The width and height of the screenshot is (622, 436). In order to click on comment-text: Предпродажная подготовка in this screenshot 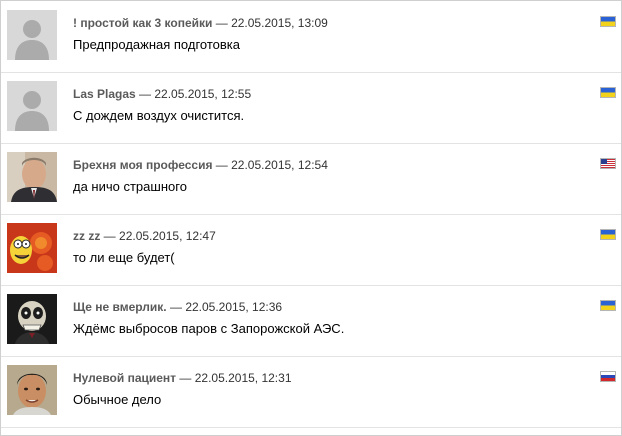, I will do `click(157, 44)`.